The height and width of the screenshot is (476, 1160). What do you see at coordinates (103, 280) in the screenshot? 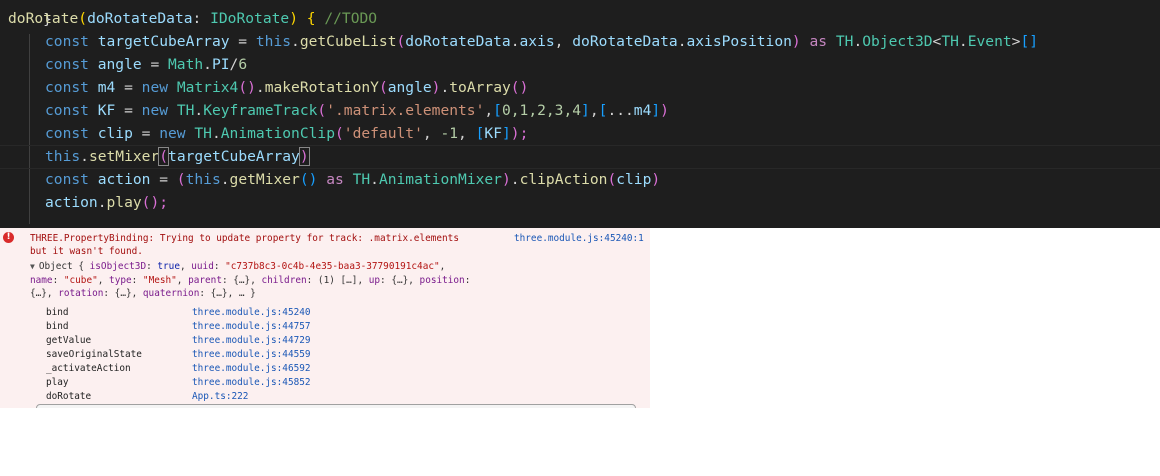
I see `object-token: ,` at bounding box center [103, 280].